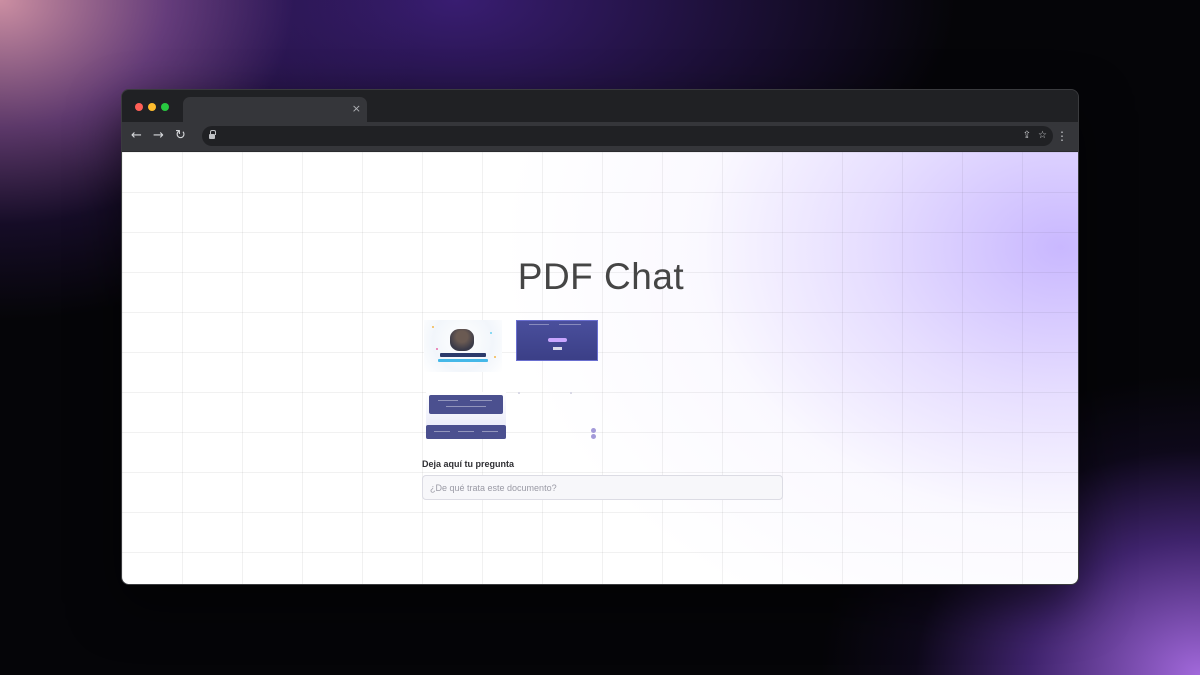  Describe the element at coordinates (356, 109) in the screenshot. I see `tab-close-icon: ×` at that location.